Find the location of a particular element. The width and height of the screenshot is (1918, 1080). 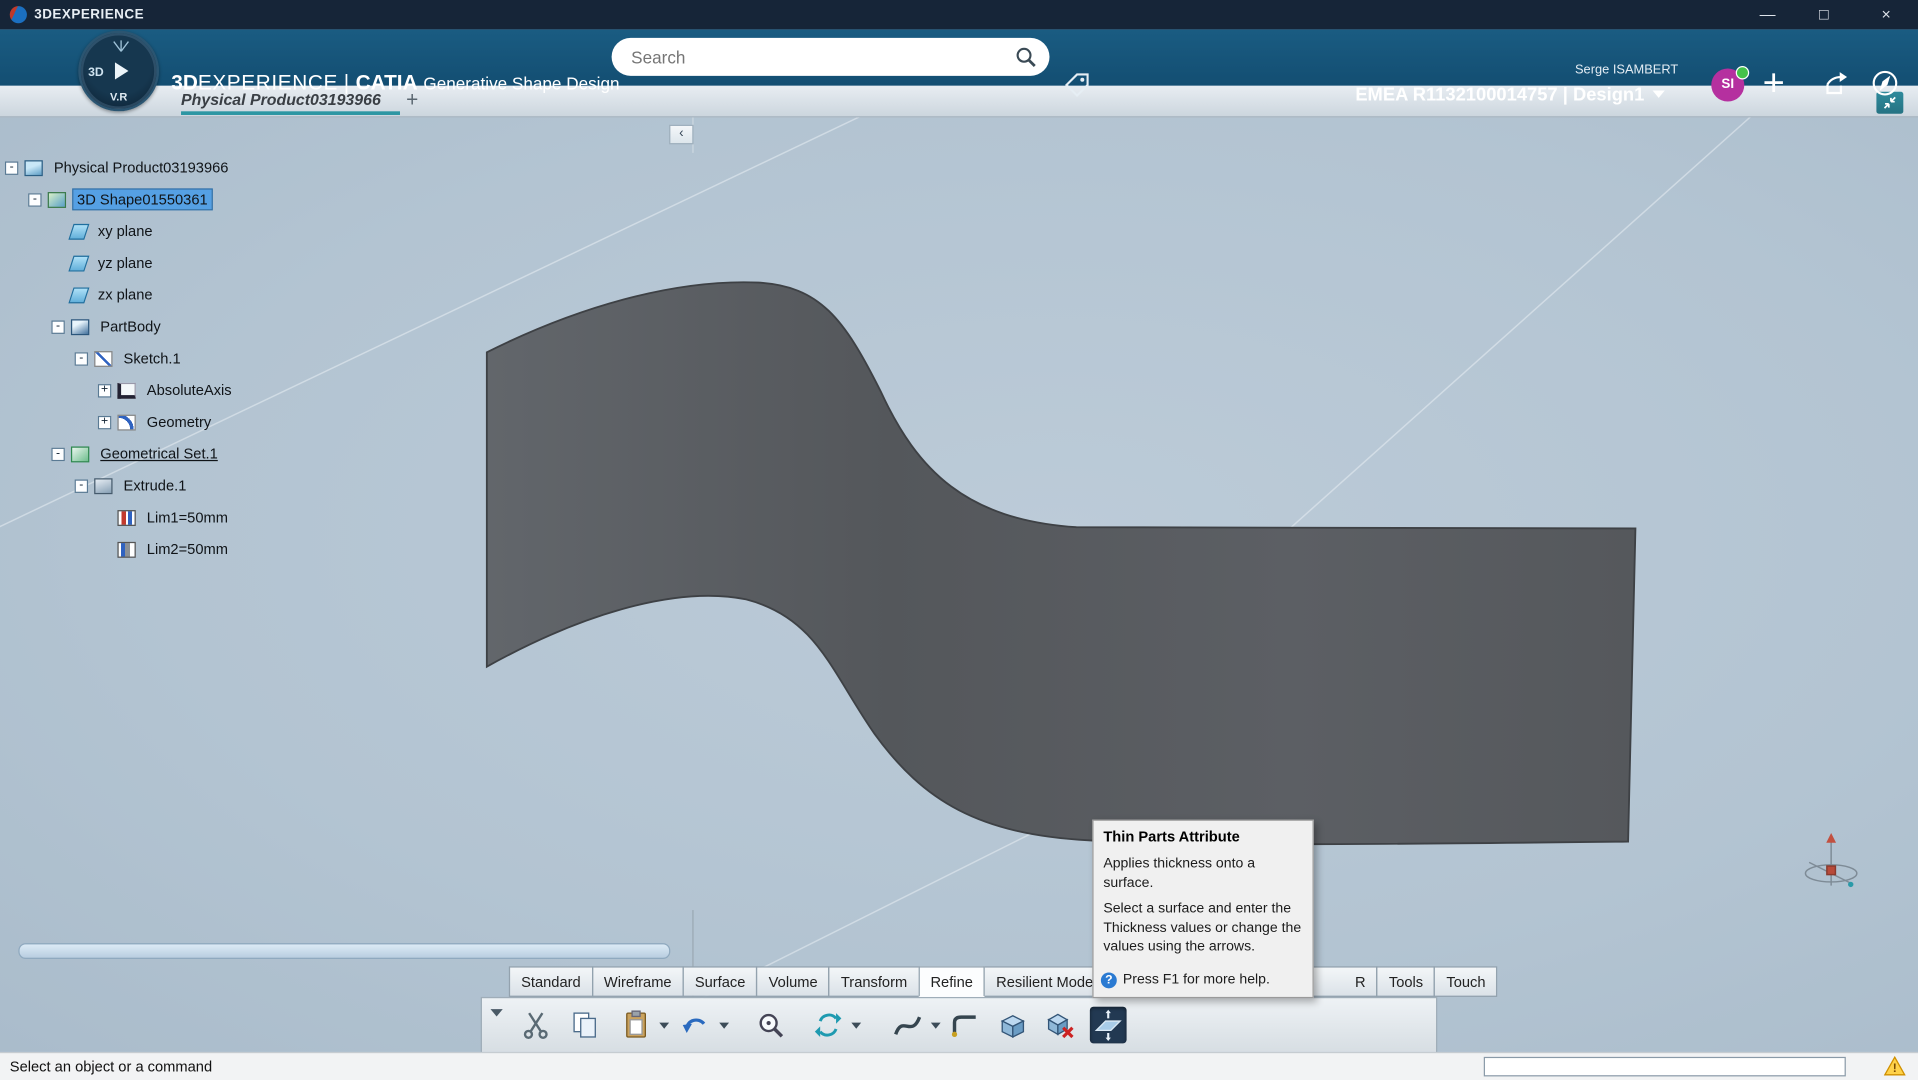

tree-item-label: xy plane is located at coordinates (125, 231).